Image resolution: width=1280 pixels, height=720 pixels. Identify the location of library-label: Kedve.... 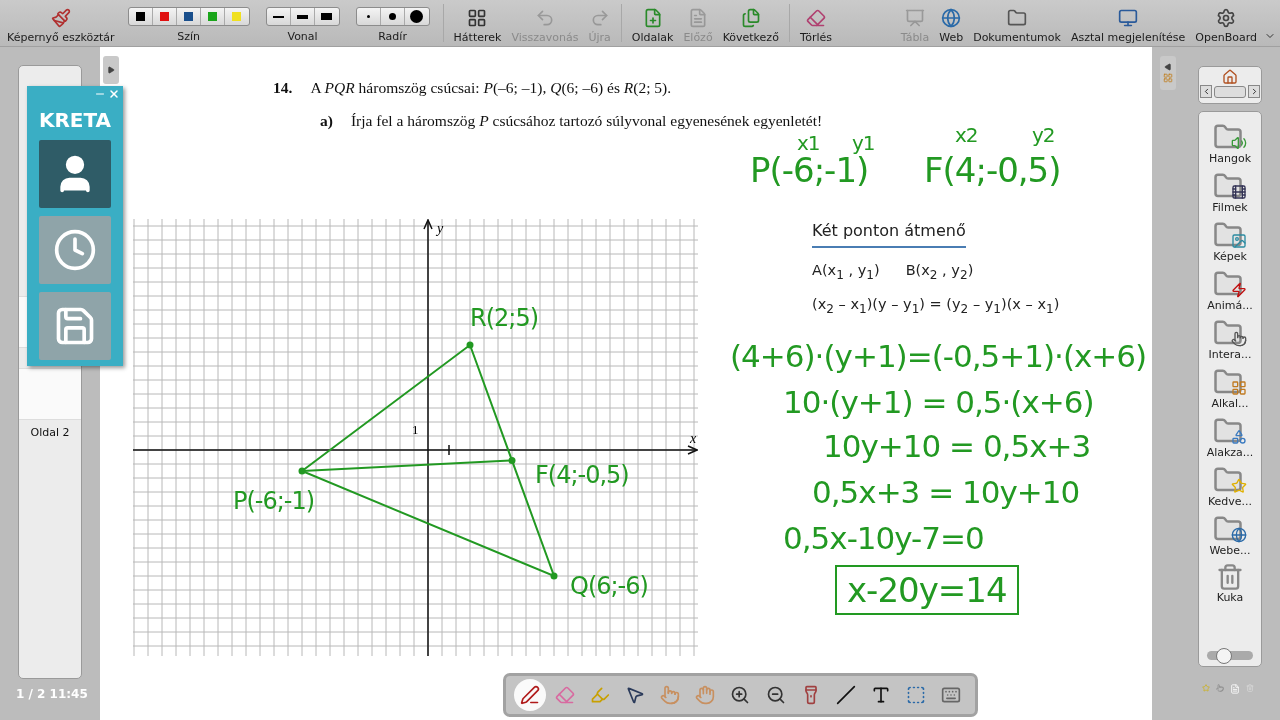
(1230, 501).